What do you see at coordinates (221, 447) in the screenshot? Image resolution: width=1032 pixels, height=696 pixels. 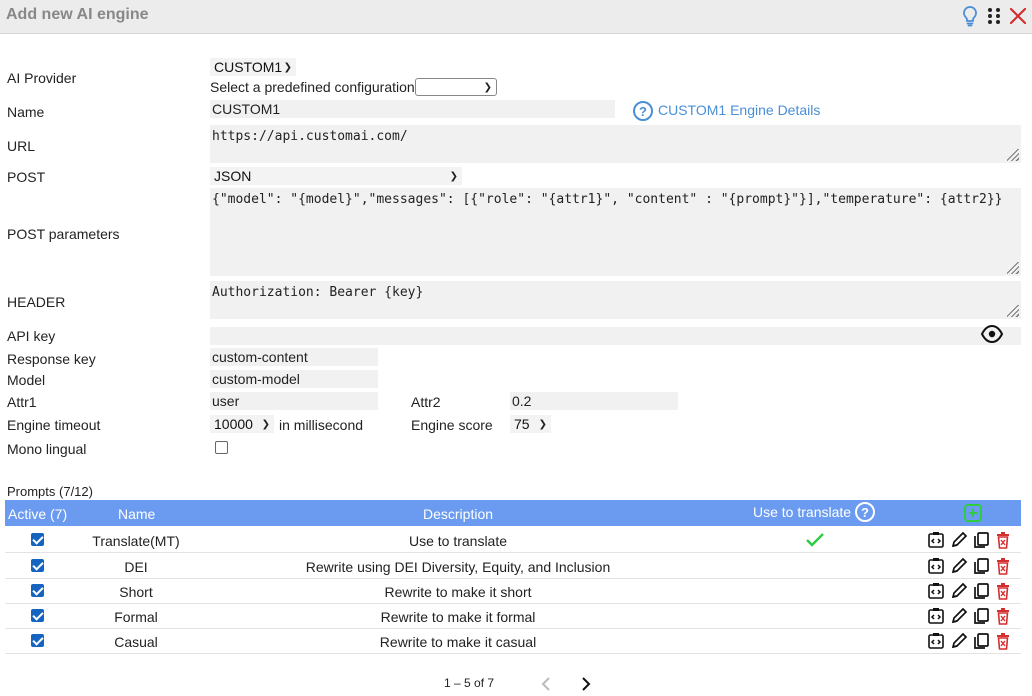 I see `mono-lingual-checkbox` at bounding box center [221, 447].